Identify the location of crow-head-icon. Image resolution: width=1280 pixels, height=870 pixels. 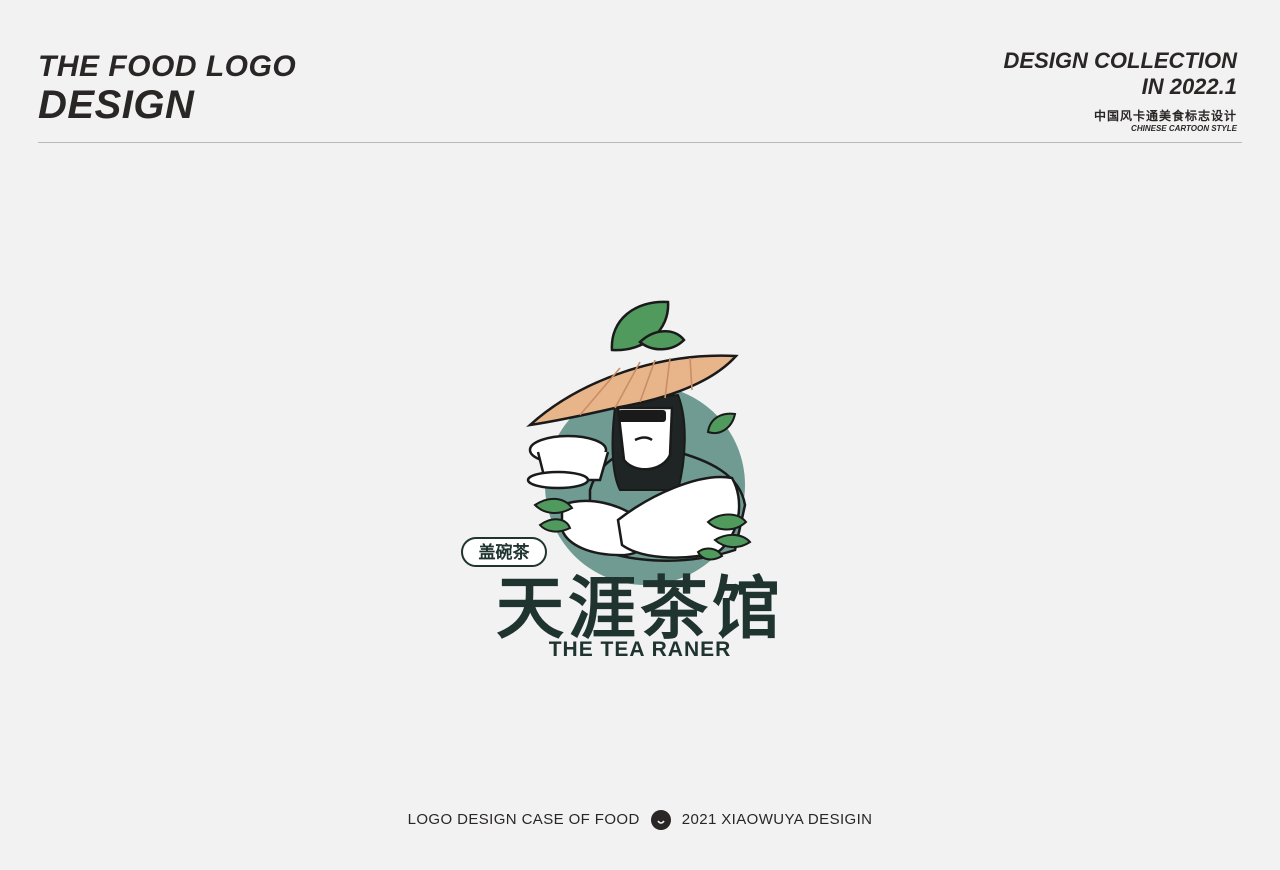
(661, 819).